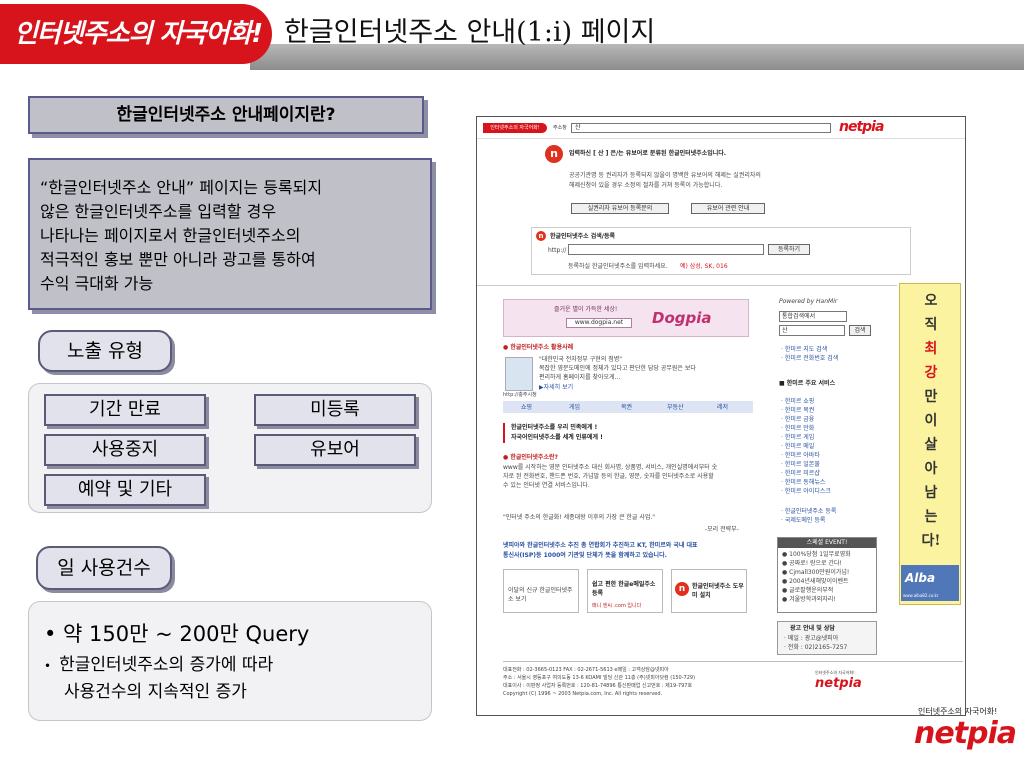 The width and height of the screenshot is (1024, 768). What do you see at coordinates (574, 406) in the screenshot?
I see `tab-games: 게임` at bounding box center [574, 406].